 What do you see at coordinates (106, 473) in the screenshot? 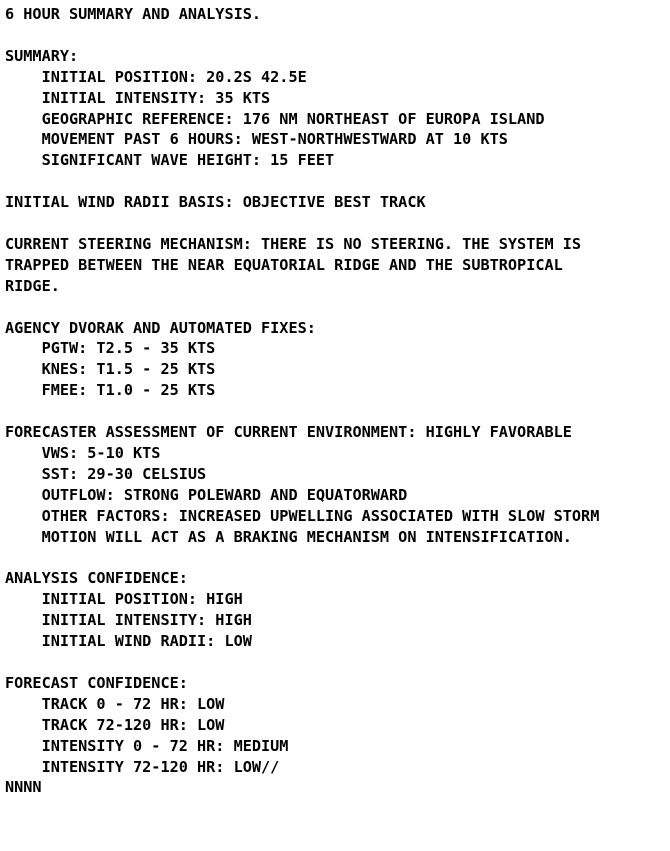
I see `text-line: SST: 29-30 CELSIUS` at bounding box center [106, 473].